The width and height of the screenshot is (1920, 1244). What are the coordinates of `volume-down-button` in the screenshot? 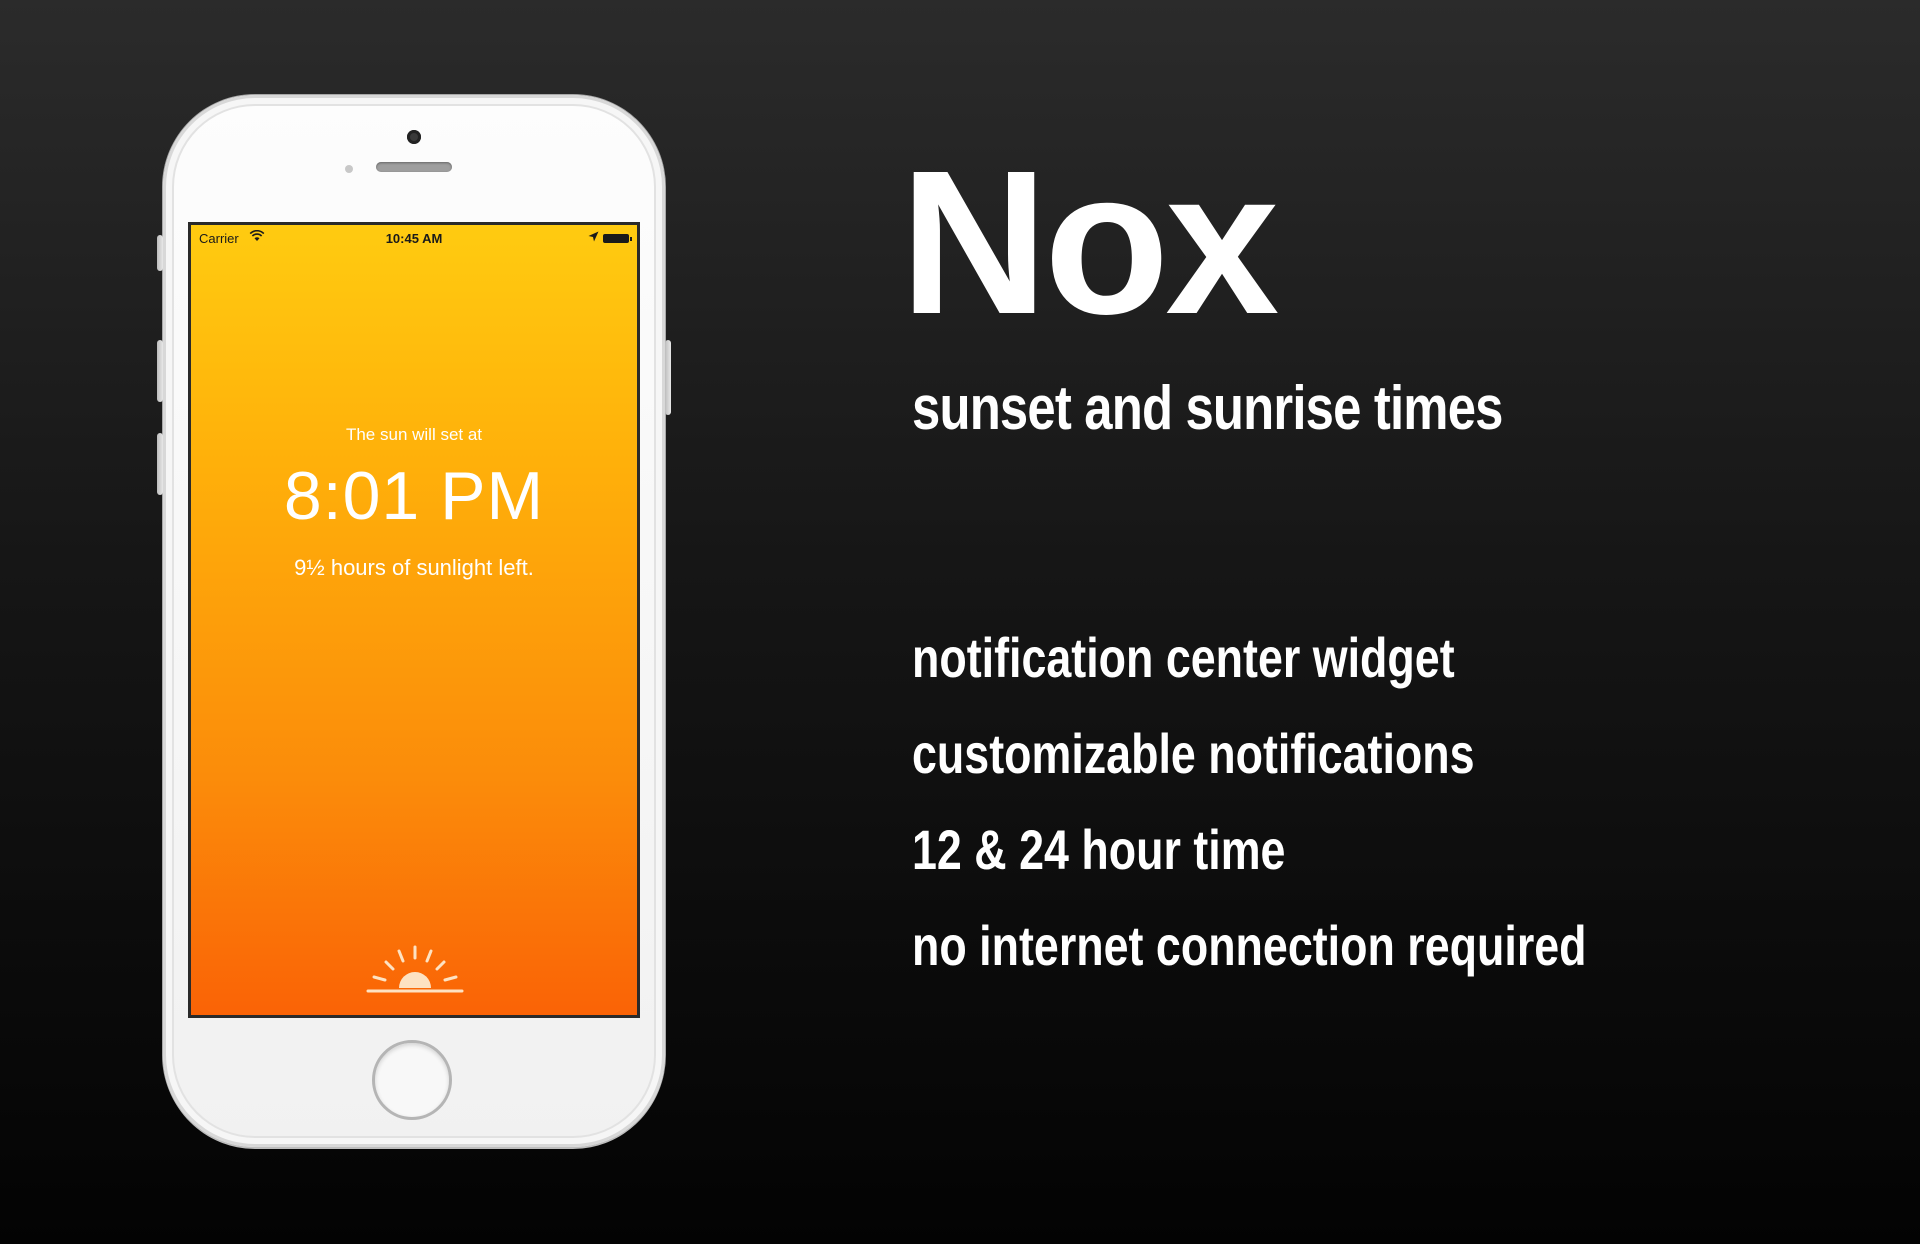 It's located at (160, 464).